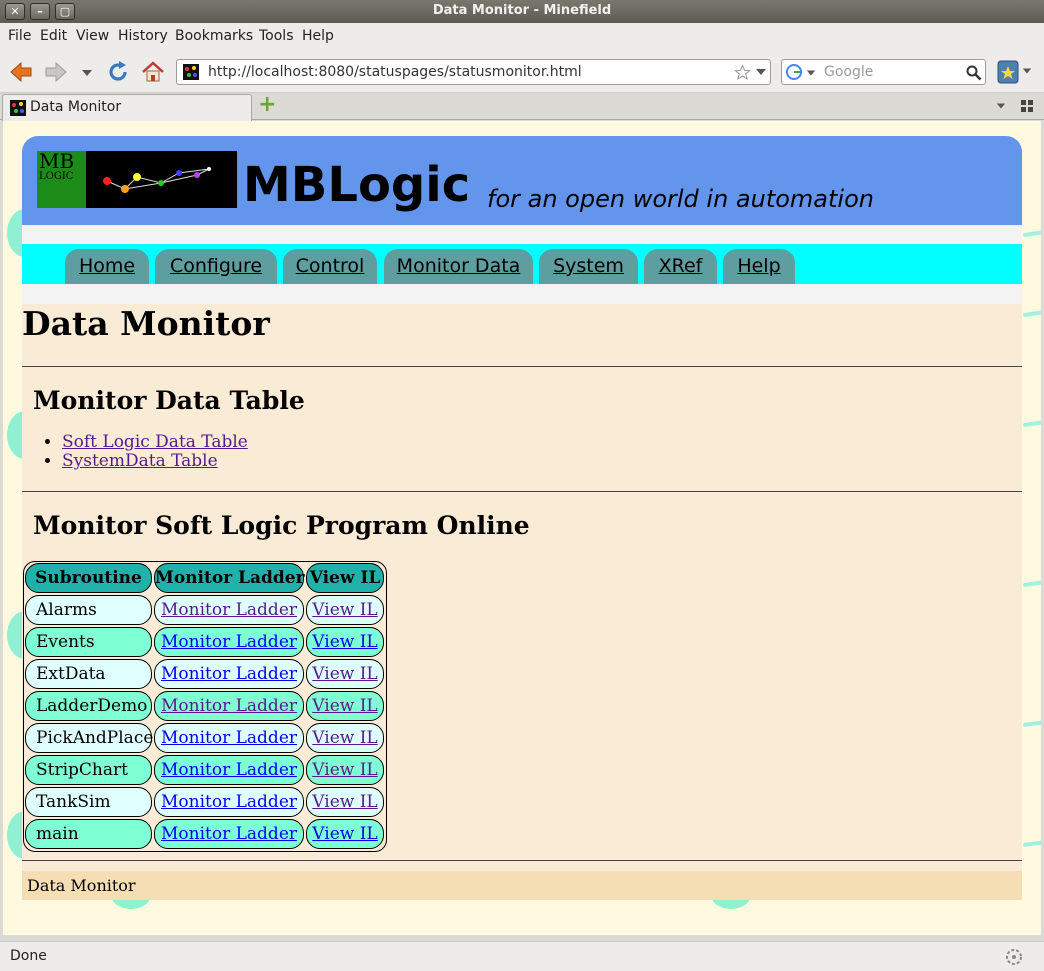 Image resolution: width=1044 pixels, height=971 pixels. I want to click on menu-tab-help: Help, so click(759, 266).